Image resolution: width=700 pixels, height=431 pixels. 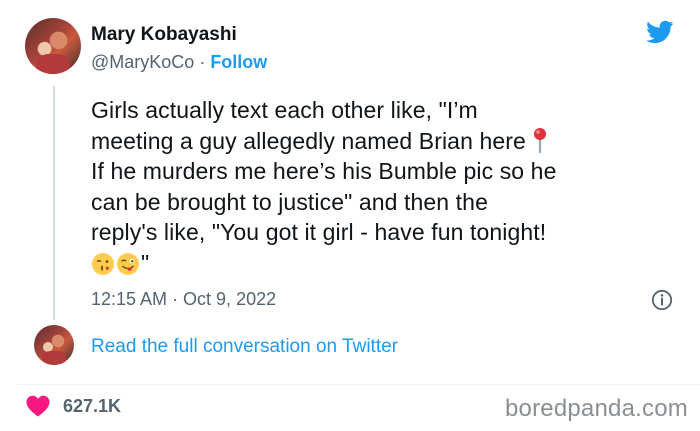 What do you see at coordinates (289, 201) in the screenshot?
I see `tweet-line-4: can be brought to justice" and then the` at bounding box center [289, 201].